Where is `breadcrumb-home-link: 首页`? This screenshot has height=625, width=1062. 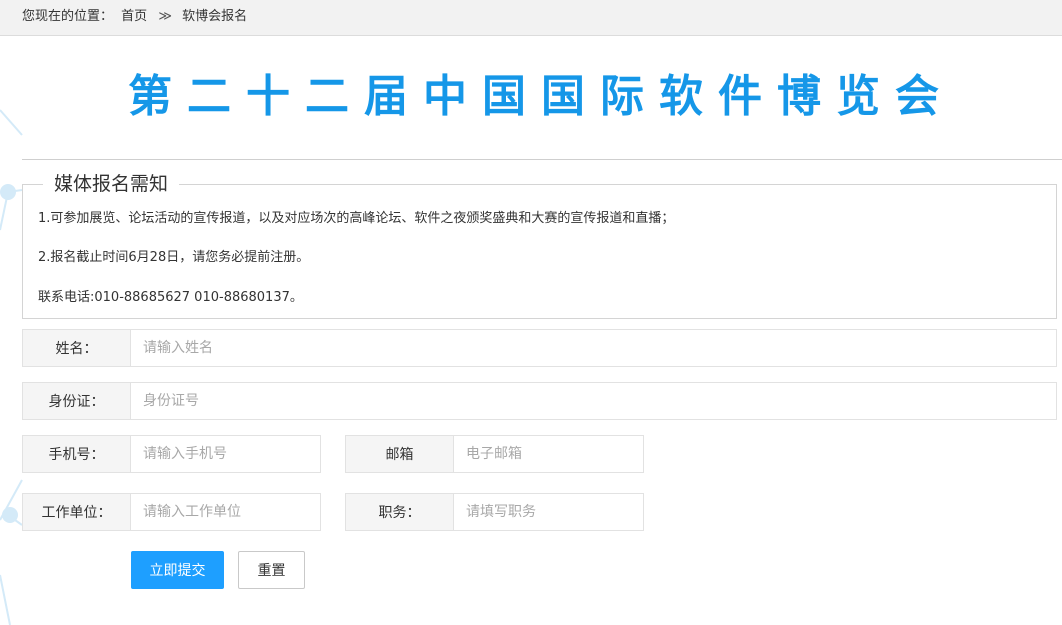
breadcrumb-home-link: 首页 is located at coordinates (134, 17).